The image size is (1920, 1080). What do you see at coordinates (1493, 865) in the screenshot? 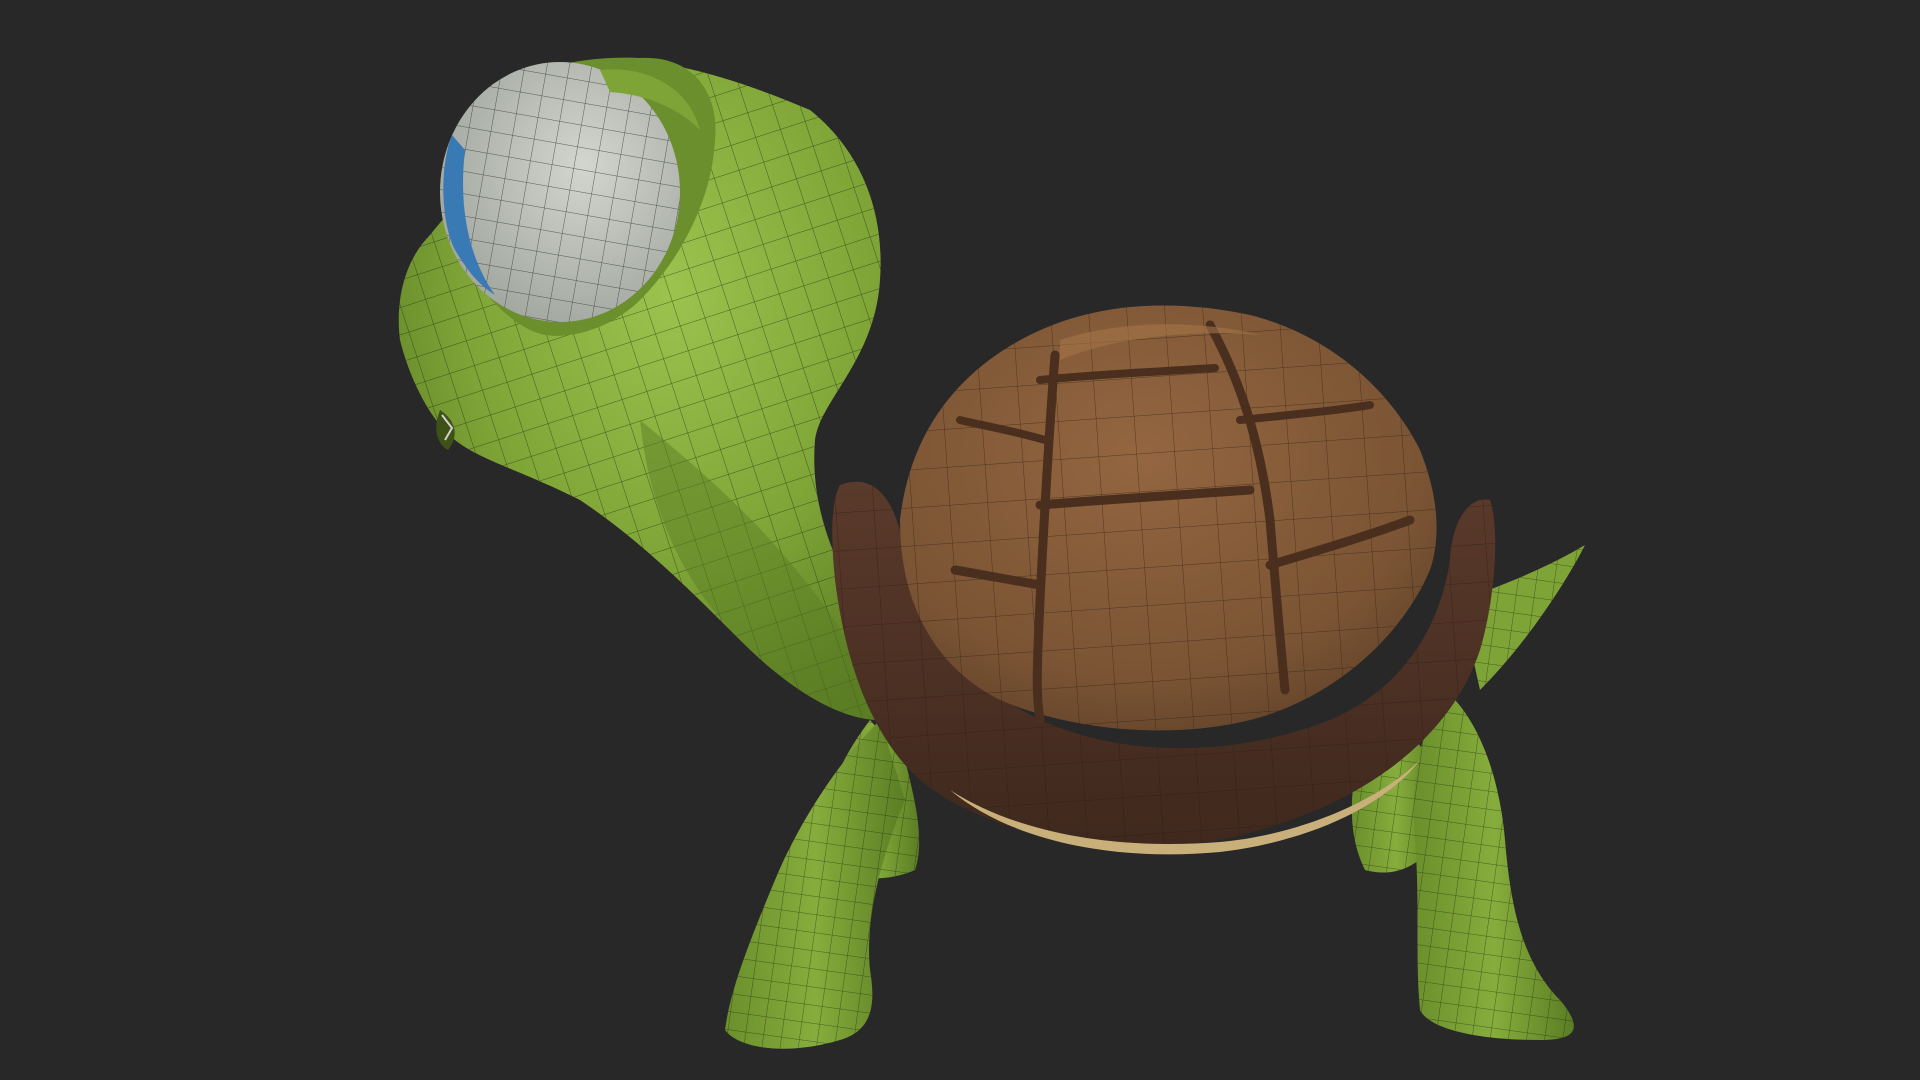
I see `back-right-leg` at bounding box center [1493, 865].